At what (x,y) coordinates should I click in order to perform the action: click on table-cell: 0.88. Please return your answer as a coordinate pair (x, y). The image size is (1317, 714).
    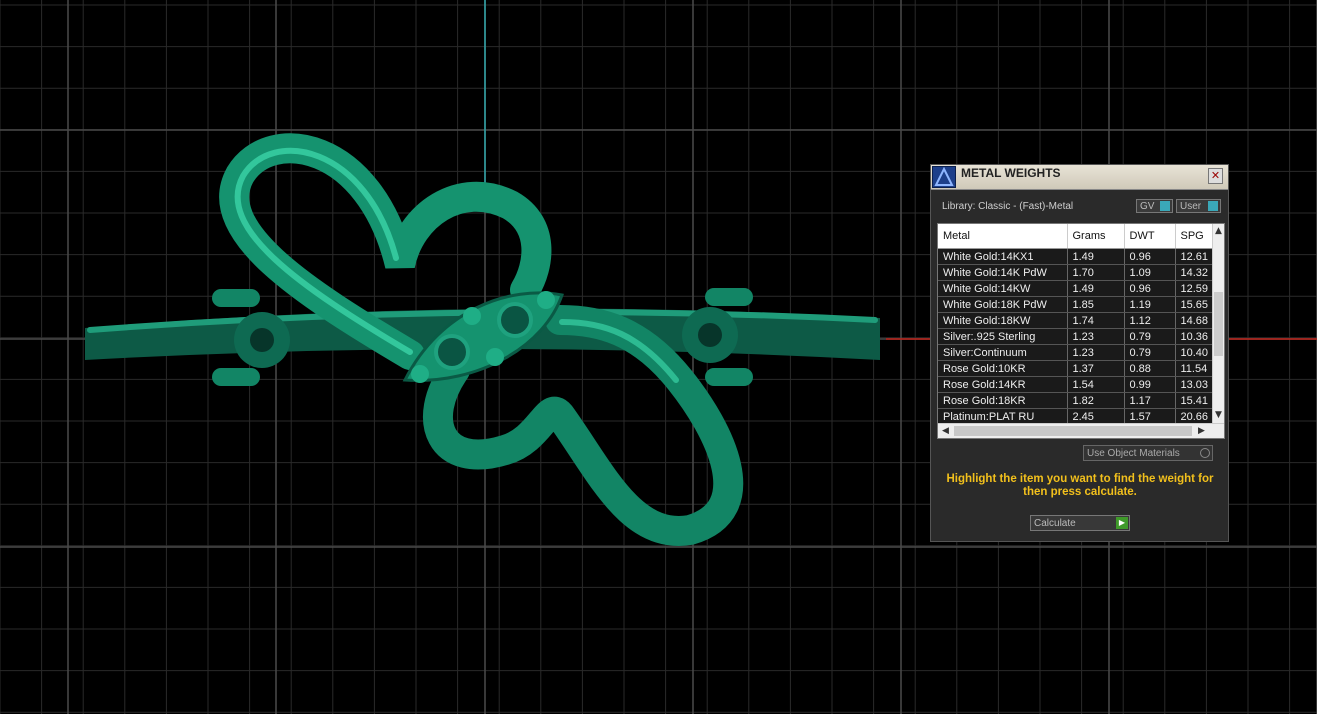
    Looking at the image, I should click on (1150, 368).